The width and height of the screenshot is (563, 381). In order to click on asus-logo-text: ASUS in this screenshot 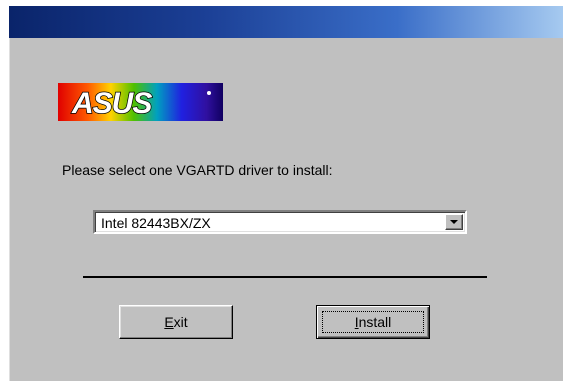, I will do `click(111, 103)`.